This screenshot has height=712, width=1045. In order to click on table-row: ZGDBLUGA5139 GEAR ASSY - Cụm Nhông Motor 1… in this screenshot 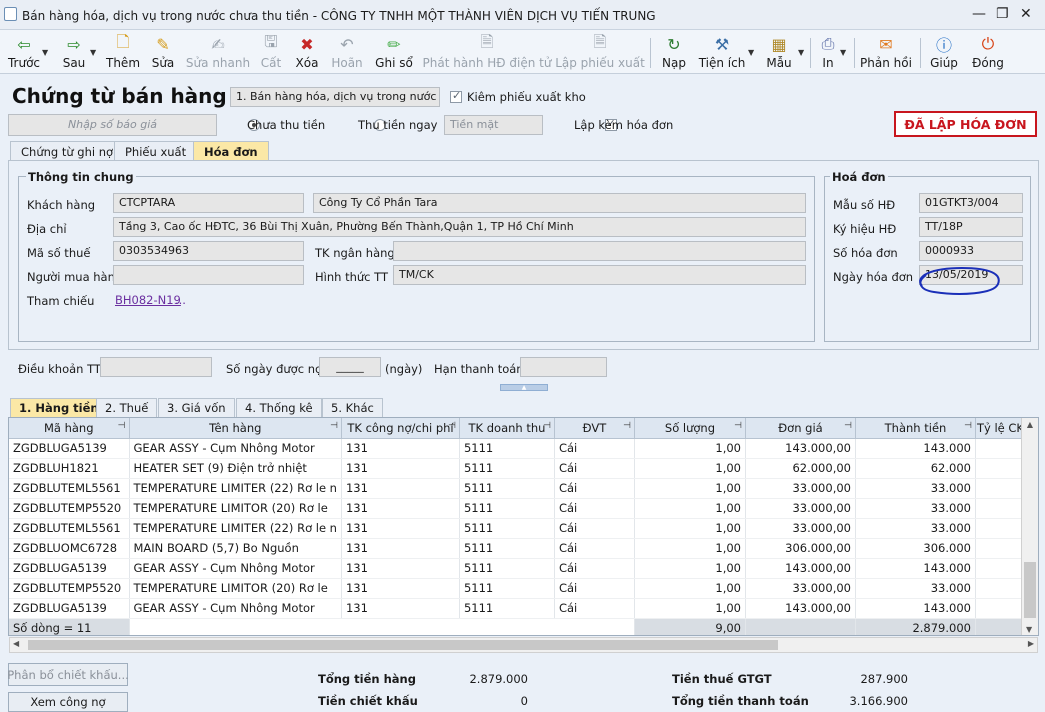, I will do `click(517, 448)`.